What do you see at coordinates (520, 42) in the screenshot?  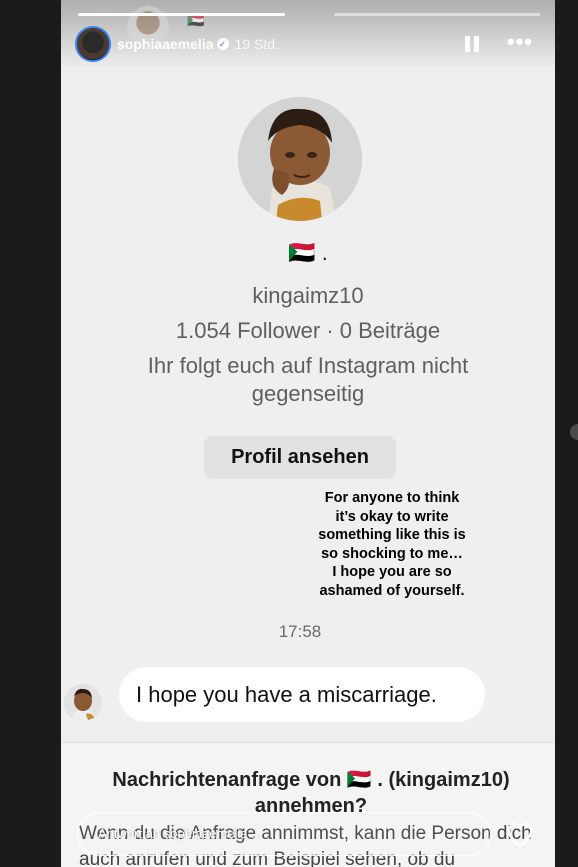 I see `more-icon: •••` at bounding box center [520, 42].